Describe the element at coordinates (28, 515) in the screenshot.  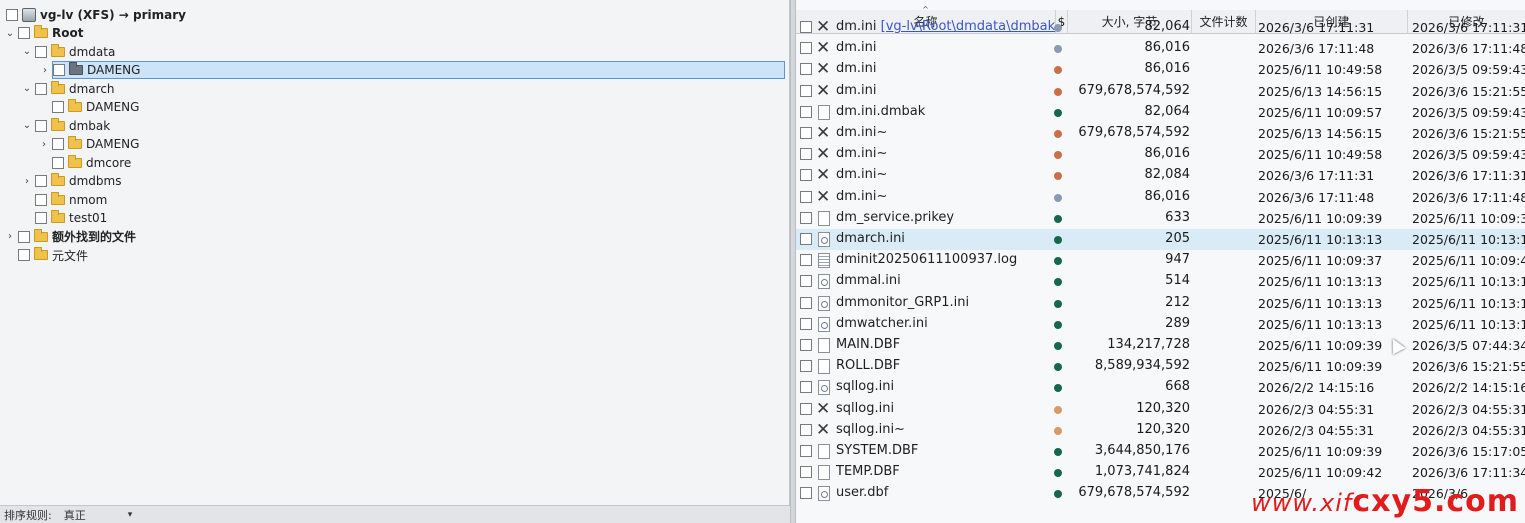
I see `sort-order-label: 排序规则:` at that location.